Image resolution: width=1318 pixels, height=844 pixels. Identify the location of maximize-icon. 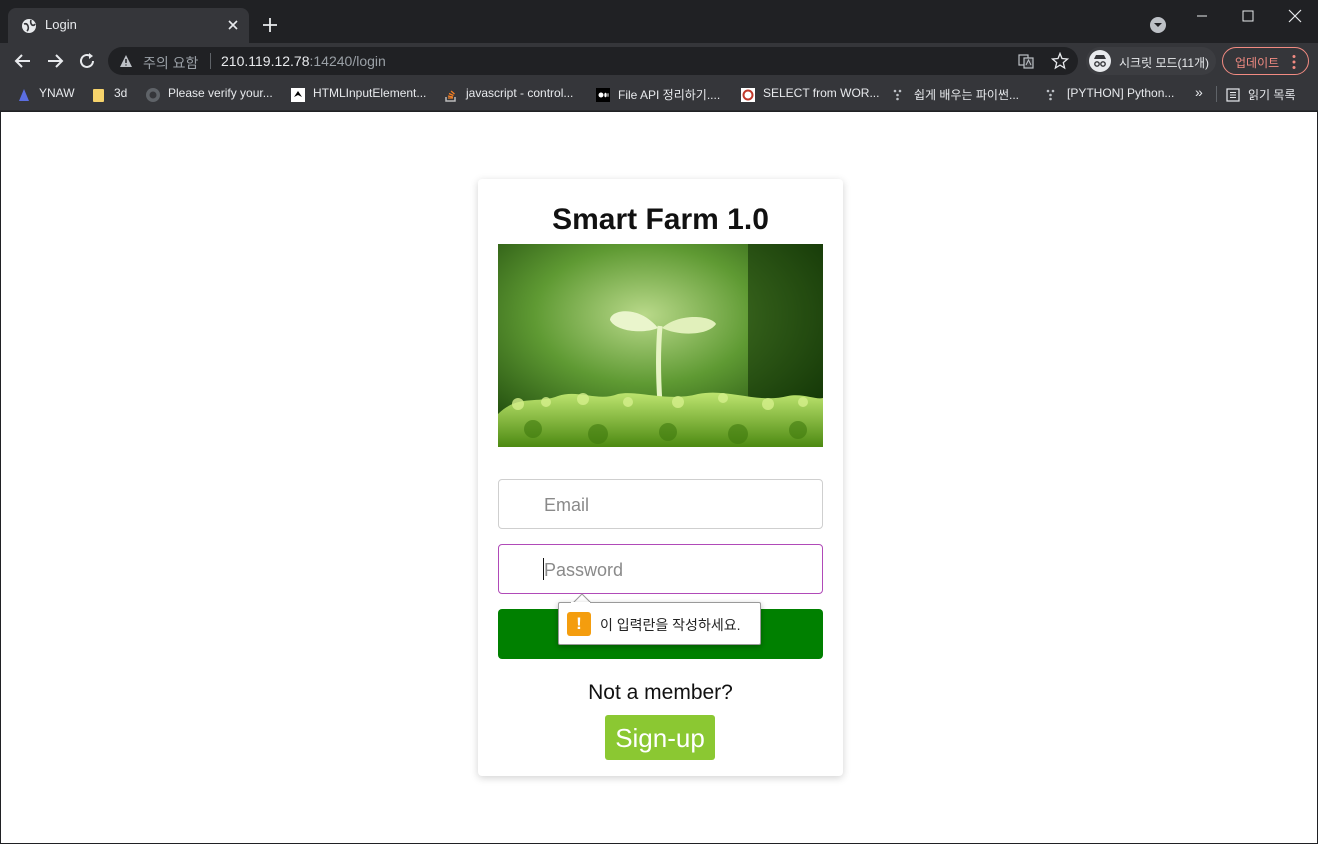
(1248, 16).